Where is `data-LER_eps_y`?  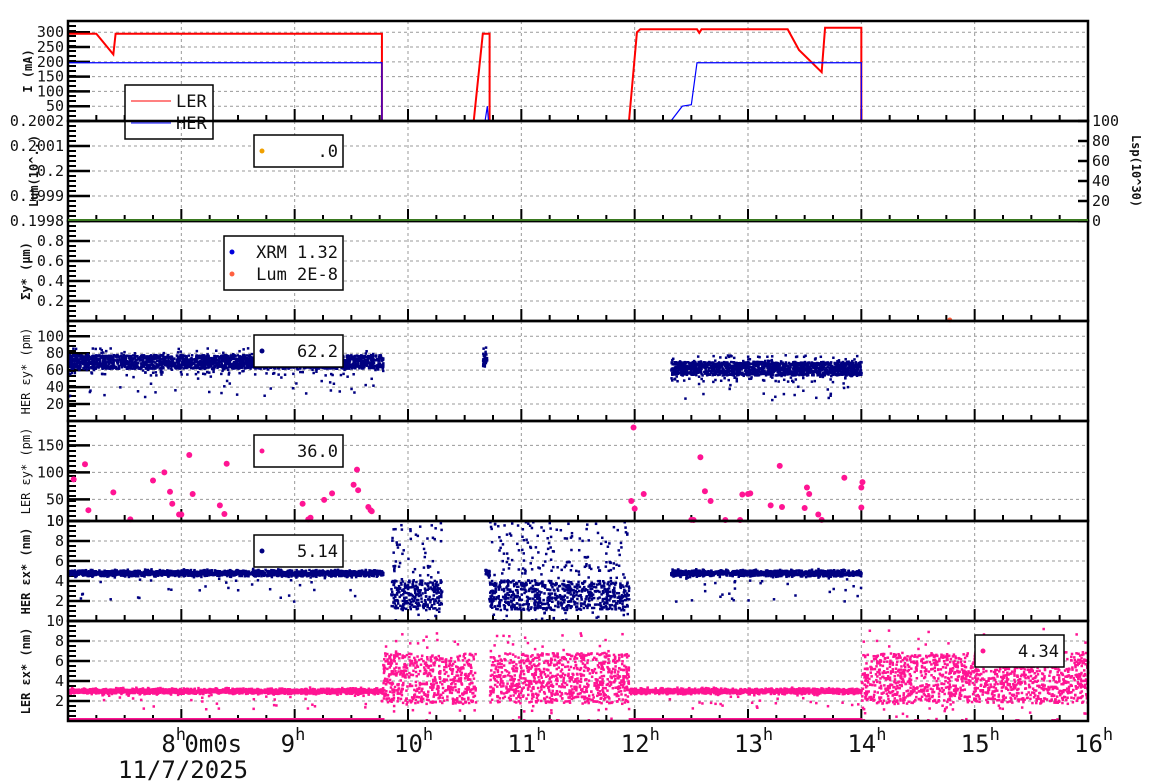
data-LER_eps_y is located at coordinates (468, 473).